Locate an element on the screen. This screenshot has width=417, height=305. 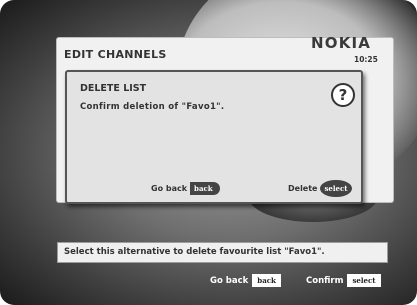
footer-confirm-label: Confirm is located at coordinates (325, 280).